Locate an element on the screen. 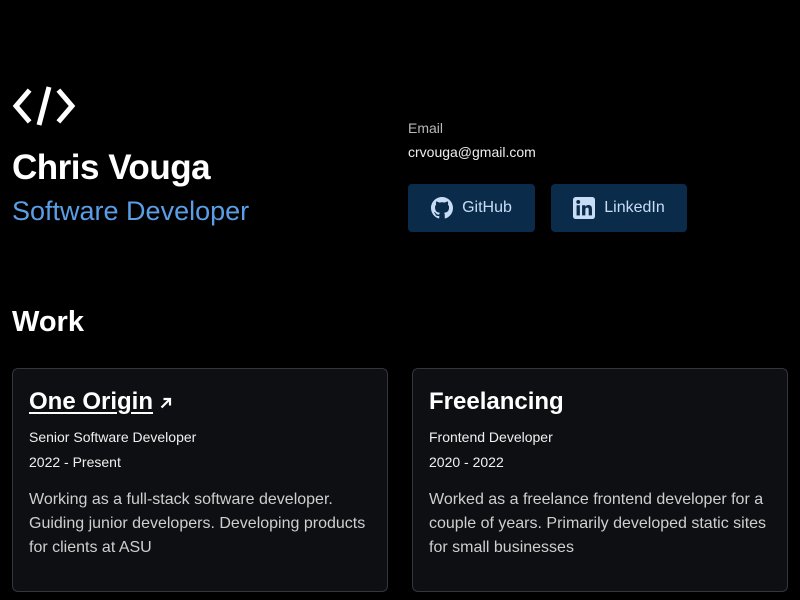 Image resolution: width=800 pixels, height=600 pixels. email-address: crvouga@gmail.com is located at coordinates (472, 152).